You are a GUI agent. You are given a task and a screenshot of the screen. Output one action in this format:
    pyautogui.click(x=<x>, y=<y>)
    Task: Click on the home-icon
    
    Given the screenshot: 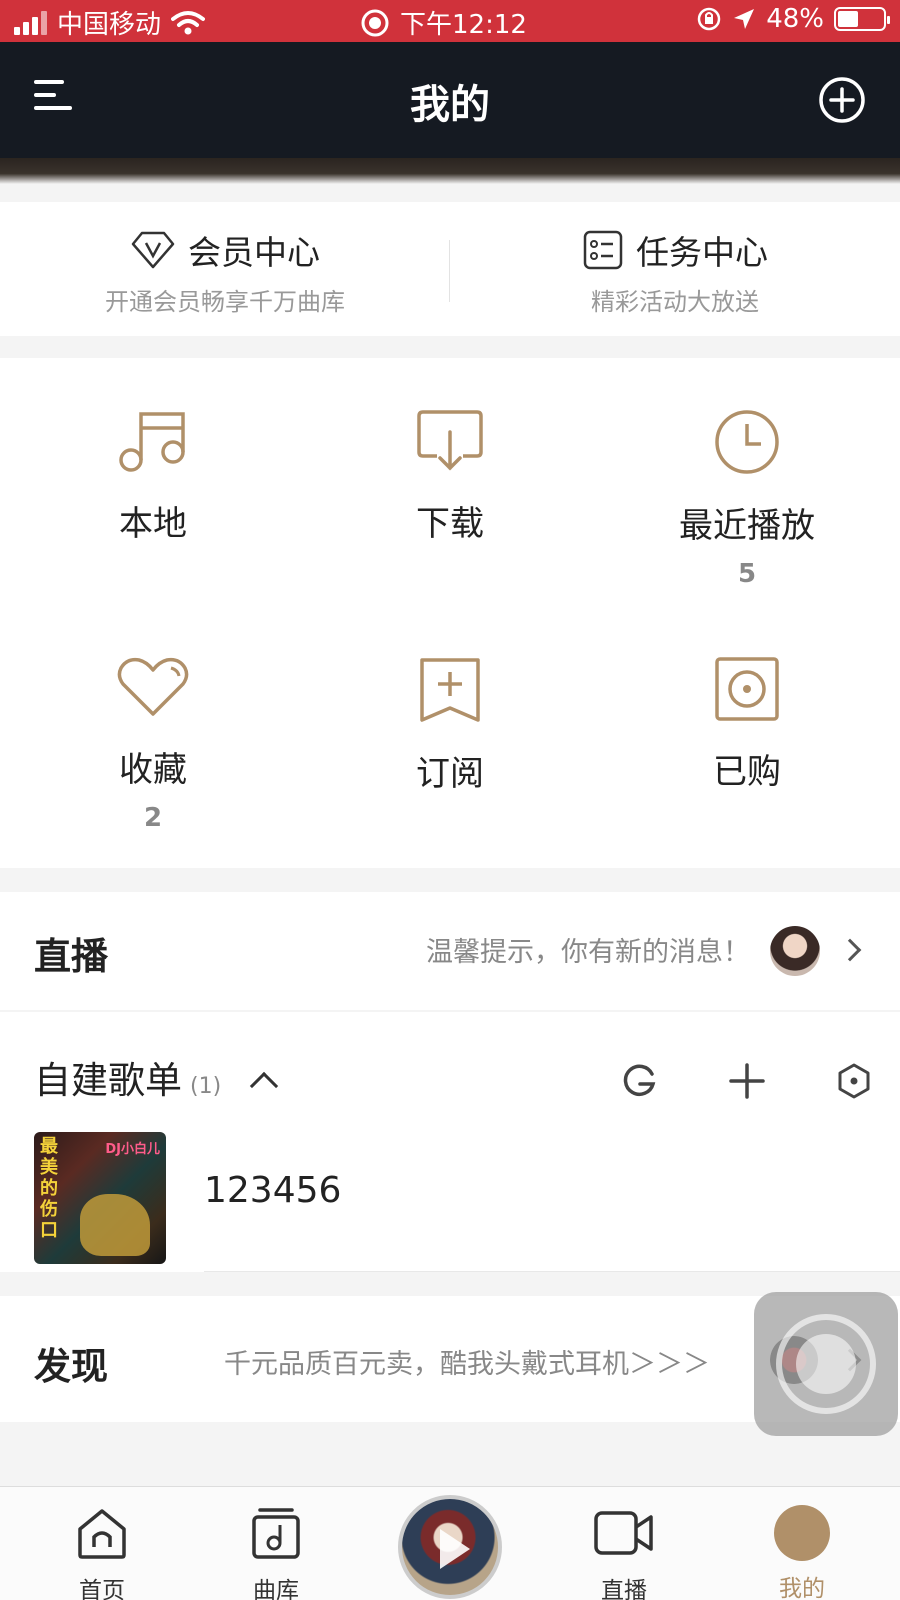 What is the action you would take?
    pyautogui.click(x=102, y=1534)
    